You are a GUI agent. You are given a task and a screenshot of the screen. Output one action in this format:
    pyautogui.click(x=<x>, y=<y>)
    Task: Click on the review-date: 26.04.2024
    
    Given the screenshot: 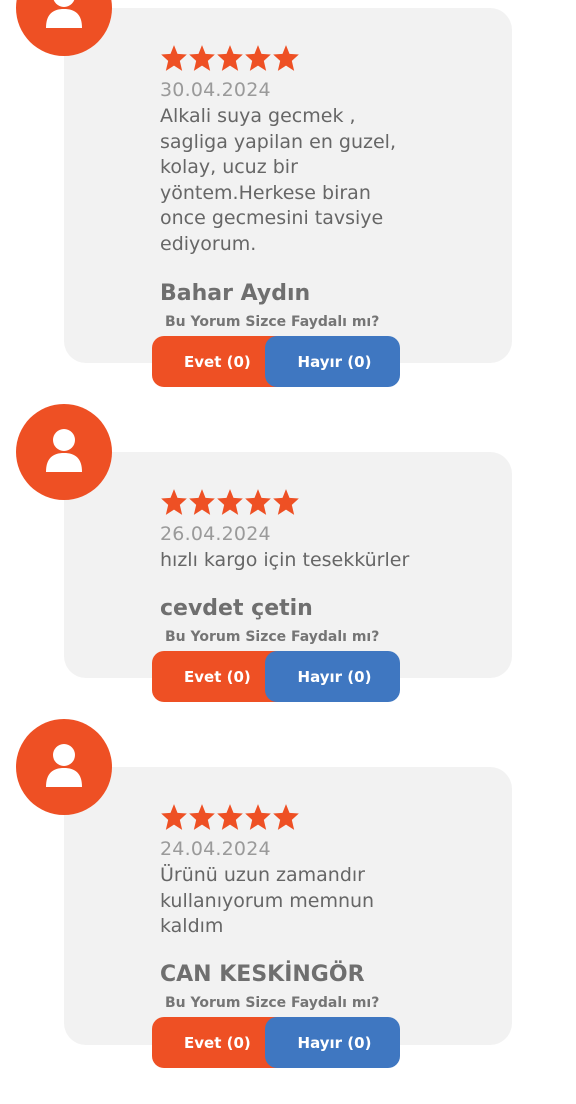 What is the action you would take?
    pyautogui.click(x=215, y=534)
    